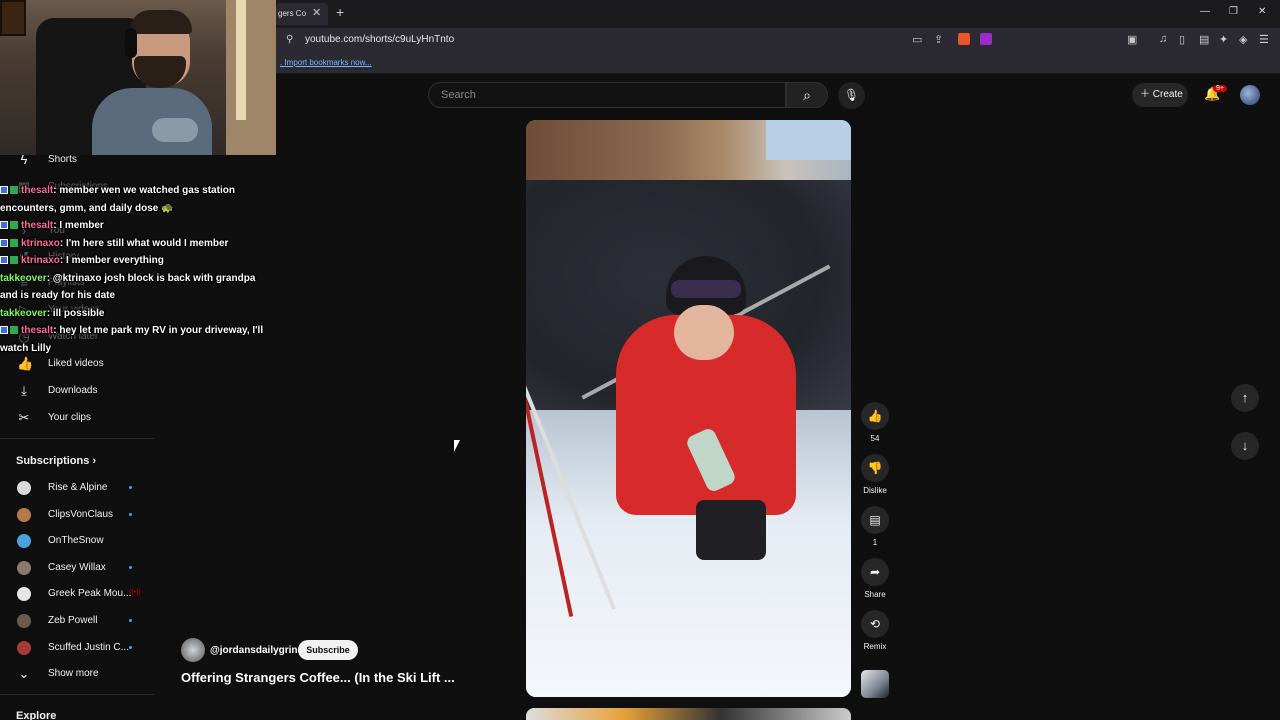  What do you see at coordinates (688, 714) in the screenshot?
I see `next-short-preview` at bounding box center [688, 714].